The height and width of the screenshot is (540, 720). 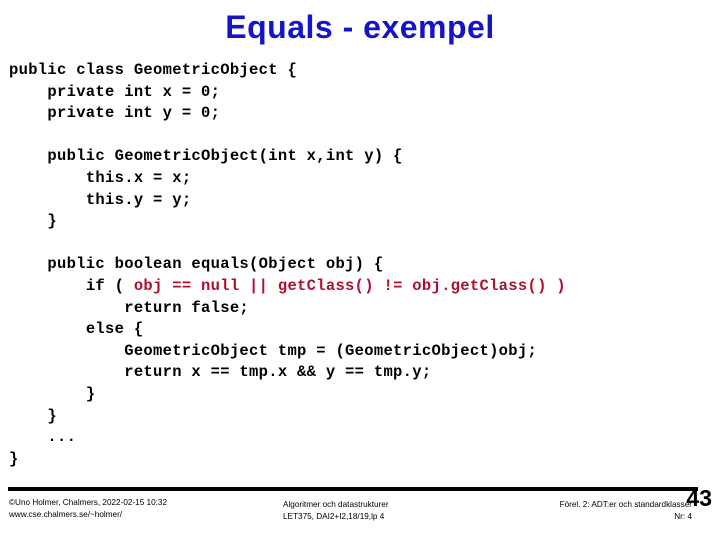 What do you see at coordinates (360, 309) in the screenshot?
I see `code-line: return false;` at bounding box center [360, 309].